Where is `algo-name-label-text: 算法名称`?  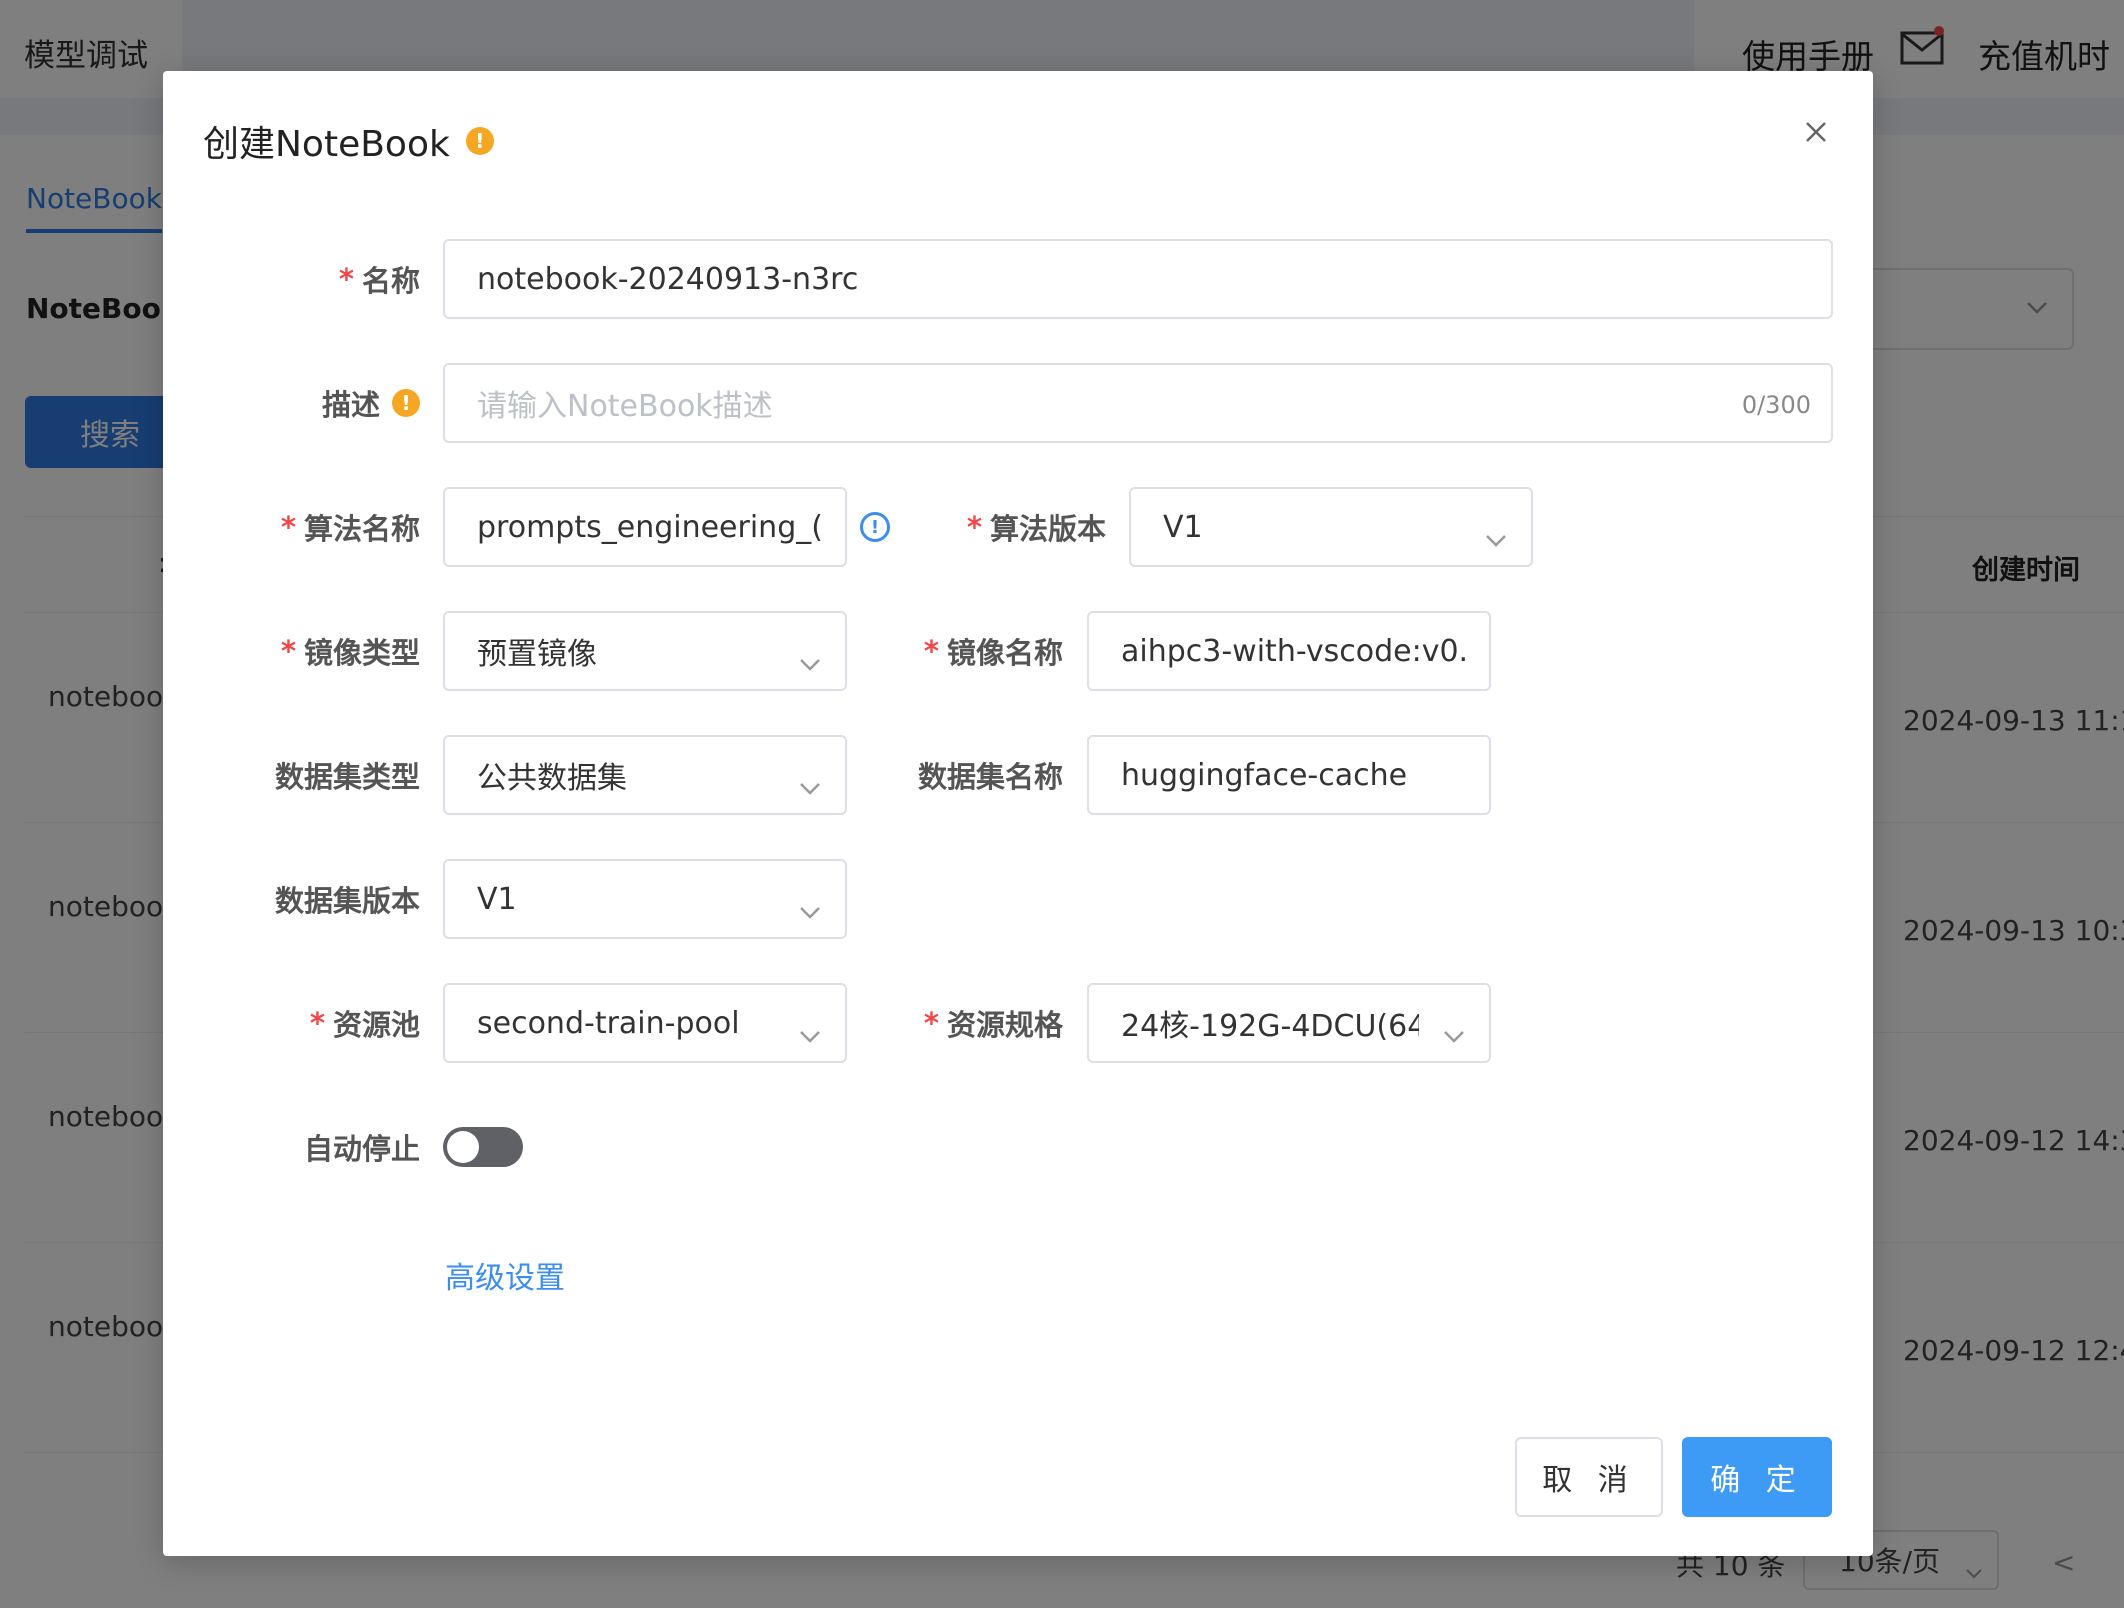
algo-name-label-text: 算法名称 is located at coordinates (361, 529).